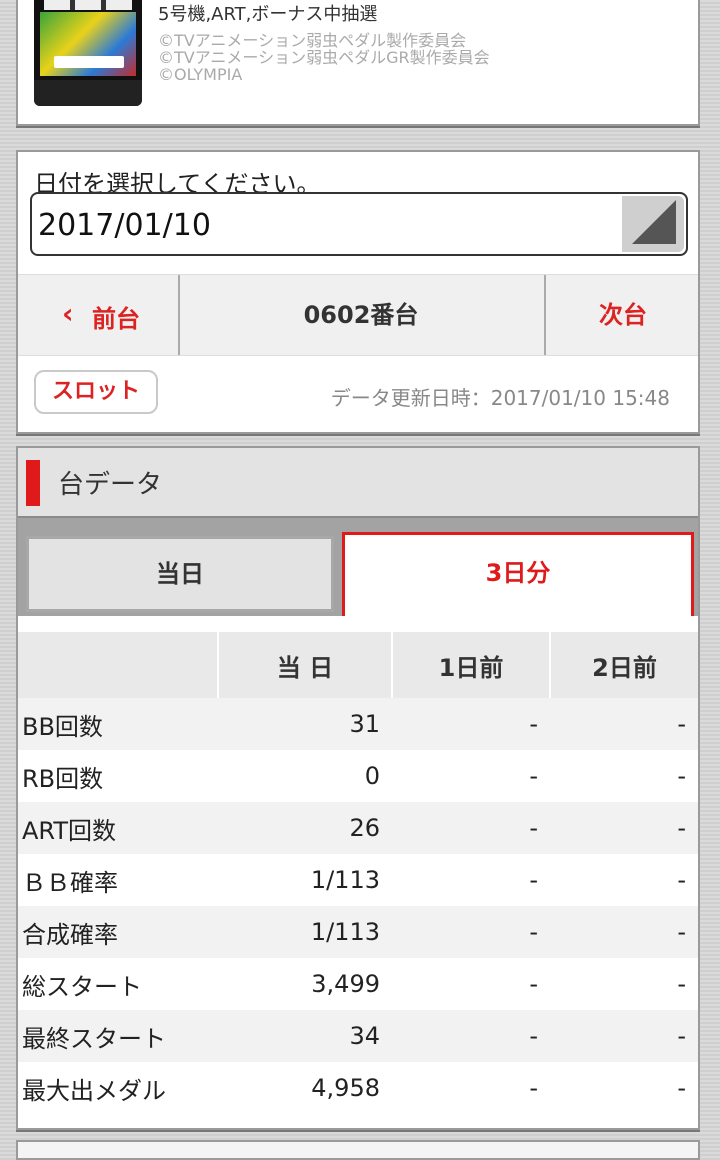 The height and width of the screenshot is (1160, 720). I want to click on slot-category-button: スロット, so click(96, 392).